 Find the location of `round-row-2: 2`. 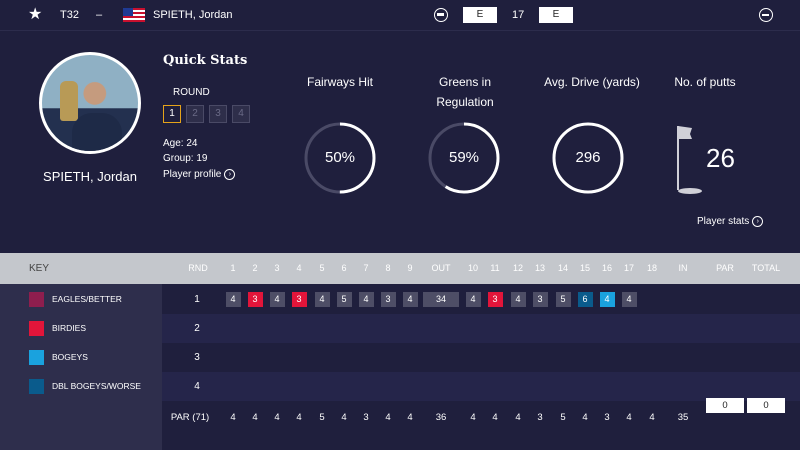

round-row-2: 2 is located at coordinates (481, 328).